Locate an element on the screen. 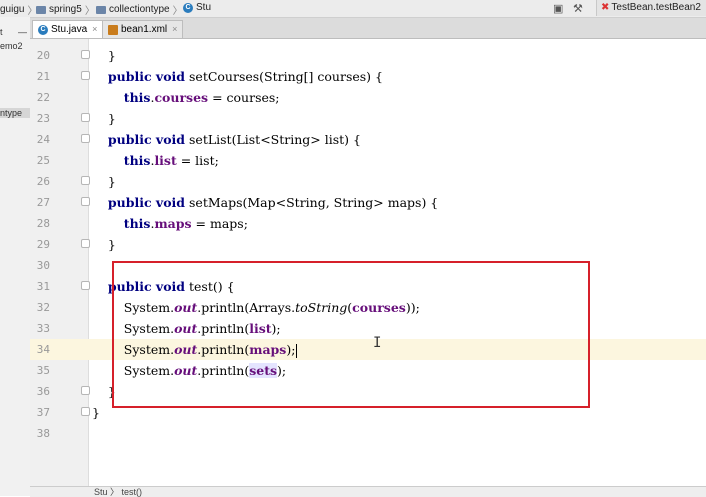 This screenshot has width=706, height=497. editor-tabs: C Stu.java × bean1.xml × is located at coordinates (368, 28).